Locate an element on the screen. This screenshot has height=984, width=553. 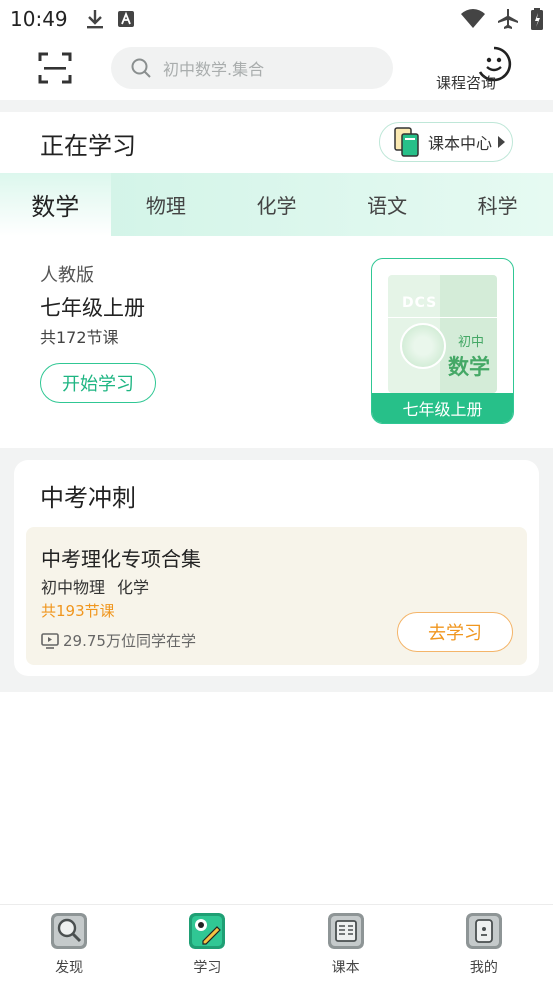
nav-label: 课本 is located at coordinates (345, 968).